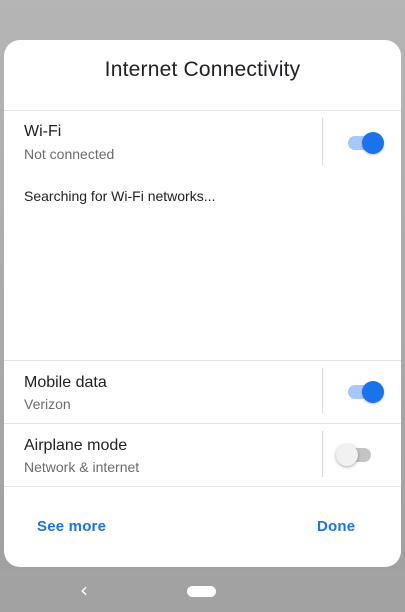  Describe the element at coordinates (76, 445) in the screenshot. I see `airplane-mode-label: Airplane mode` at that location.